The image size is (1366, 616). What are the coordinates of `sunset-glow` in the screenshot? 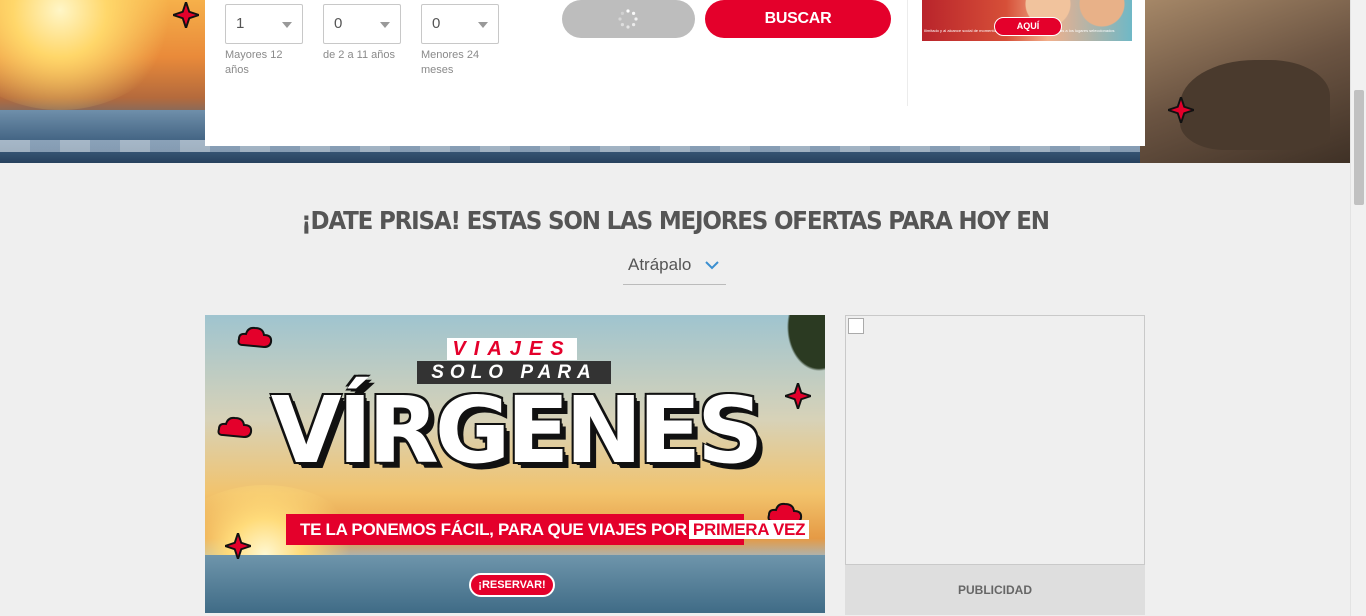 It's located at (90, 55).